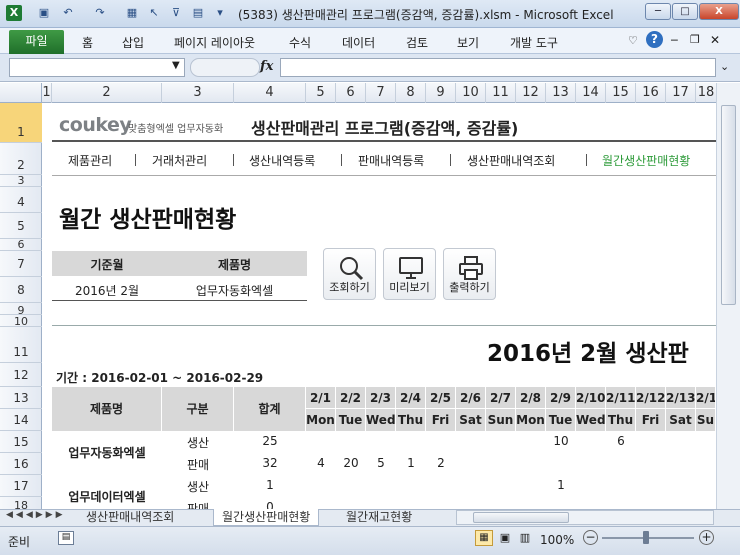  Describe the element at coordinates (511, 160) in the screenshot. I see `nav-history-query: 생산판매내역조회` at that location.